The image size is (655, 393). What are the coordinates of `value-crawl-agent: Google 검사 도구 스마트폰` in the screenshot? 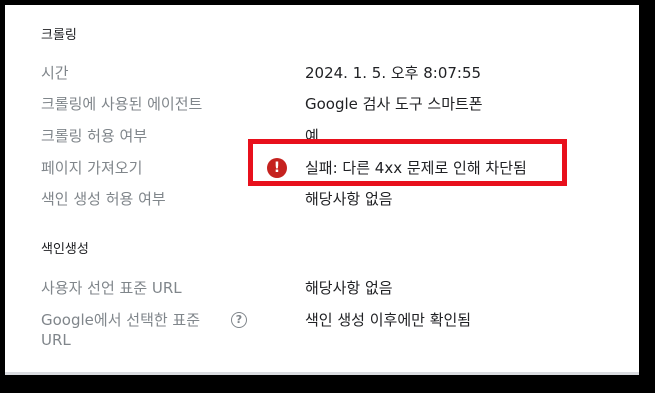 It's located at (394, 104).